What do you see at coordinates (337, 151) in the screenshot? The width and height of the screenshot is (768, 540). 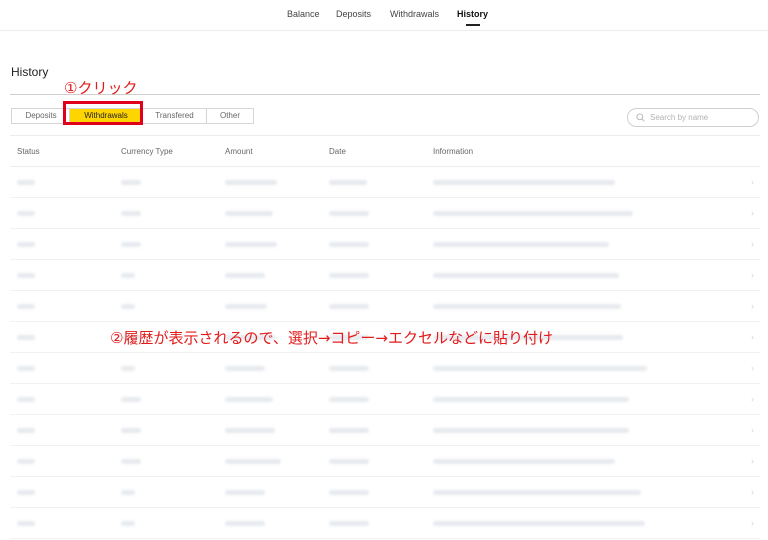 I see `column-header-date: Date` at bounding box center [337, 151].